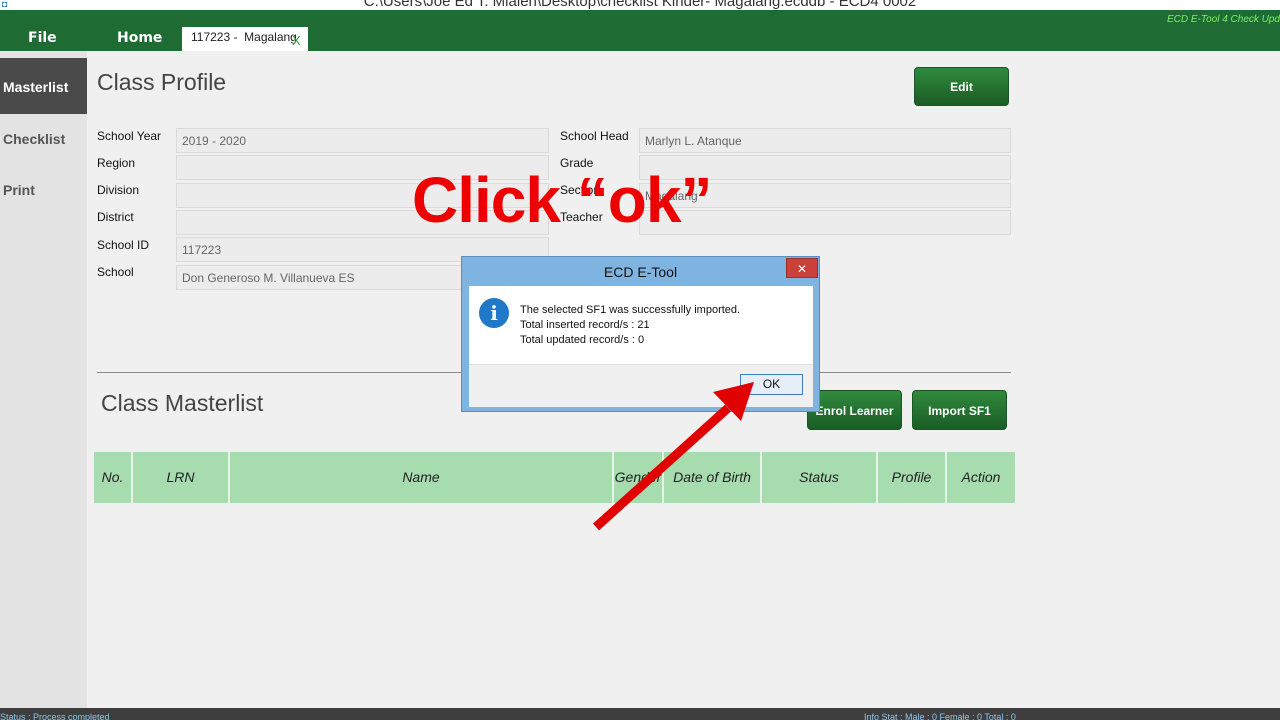 This screenshot has height=720, width=1280. What do you see at coordinates (562, 200) in the screenshot?
I see `instruction-annotation: Click “ok”` at bounding box center [562, 200].